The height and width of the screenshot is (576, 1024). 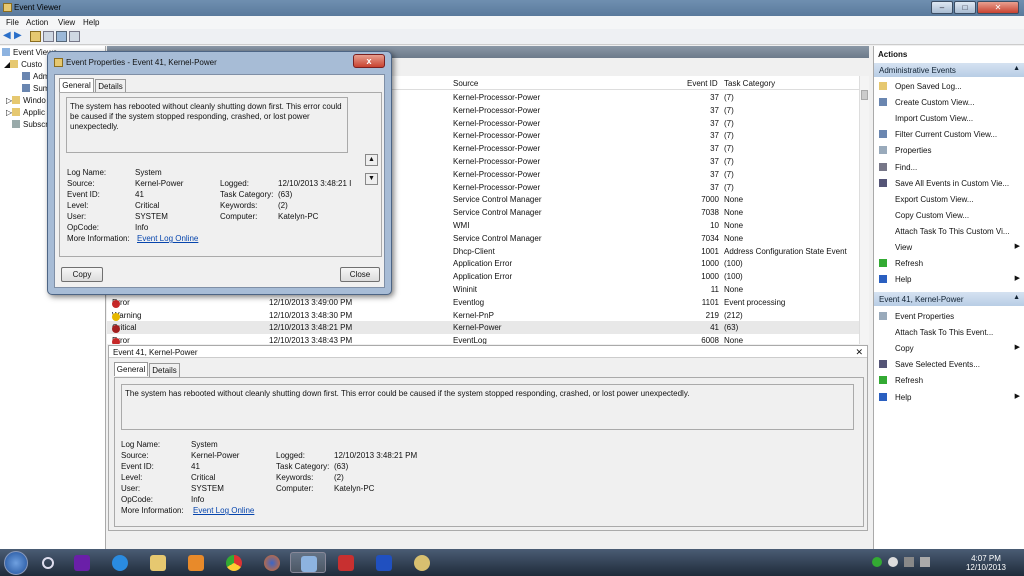 I want to click on filter-icon, so click(x=26, y=88).